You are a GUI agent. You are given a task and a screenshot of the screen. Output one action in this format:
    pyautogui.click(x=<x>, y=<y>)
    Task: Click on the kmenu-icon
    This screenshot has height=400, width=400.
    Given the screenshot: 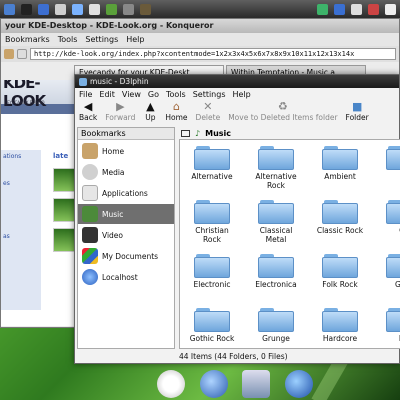 What is the action you would take?
    pyautogui.click(x=9, y=9)
    